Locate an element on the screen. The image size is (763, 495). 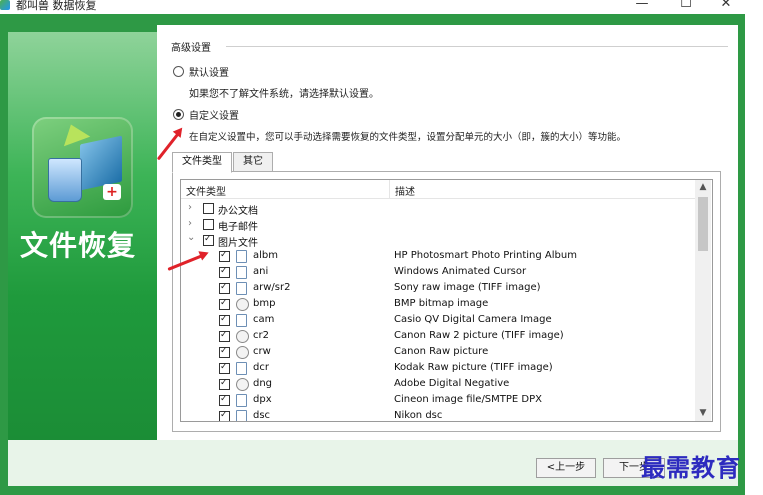
file-extension: dng is located at coordinates (263, 383).